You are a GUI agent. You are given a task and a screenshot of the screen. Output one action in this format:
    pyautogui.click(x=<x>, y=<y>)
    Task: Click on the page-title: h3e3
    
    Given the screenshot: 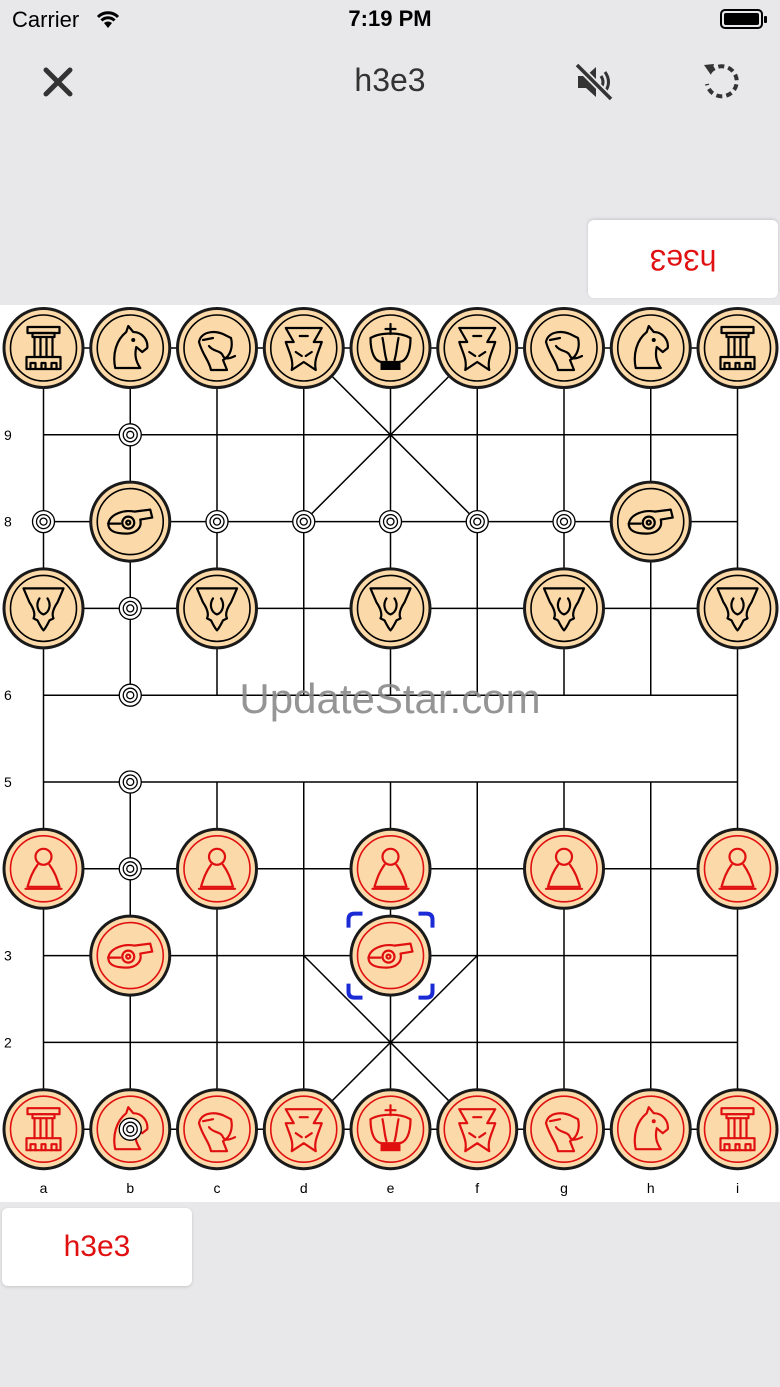 What is the action you would take?
    pyautogui.click(x=390, y=80)
    